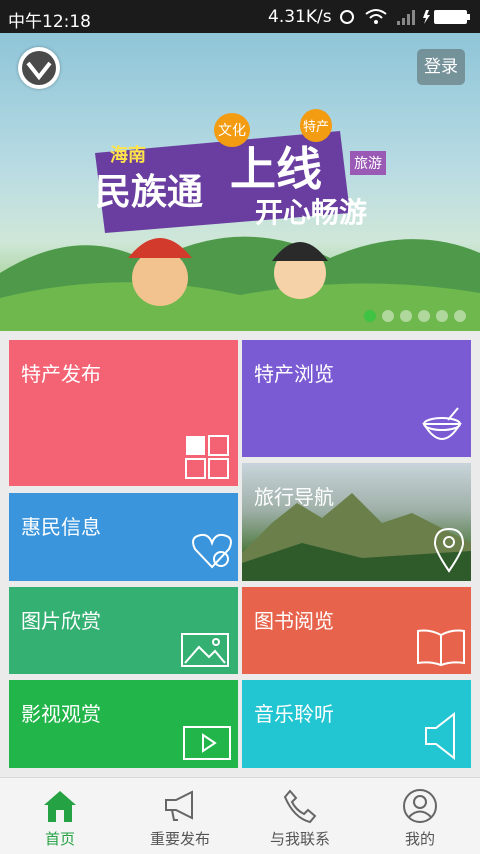 This screenshot has height=854, width=480. What do you see at coordinates (406, 17) in the screenshot?
I see `signal-icon` at bounding box center [406, 17].